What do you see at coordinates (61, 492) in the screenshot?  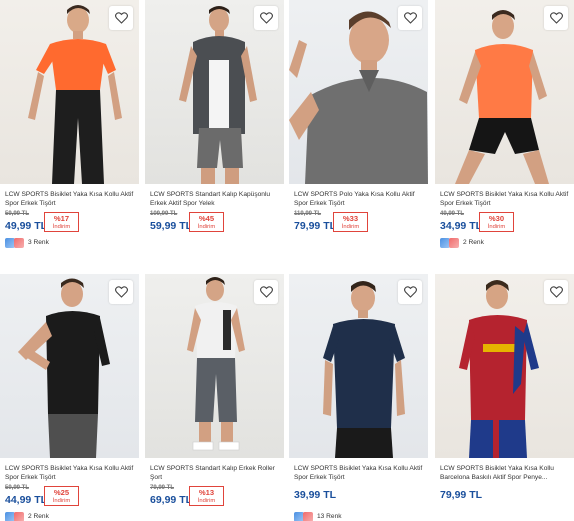 I see `discount-percent: %25` at bounding box center [61, 492].